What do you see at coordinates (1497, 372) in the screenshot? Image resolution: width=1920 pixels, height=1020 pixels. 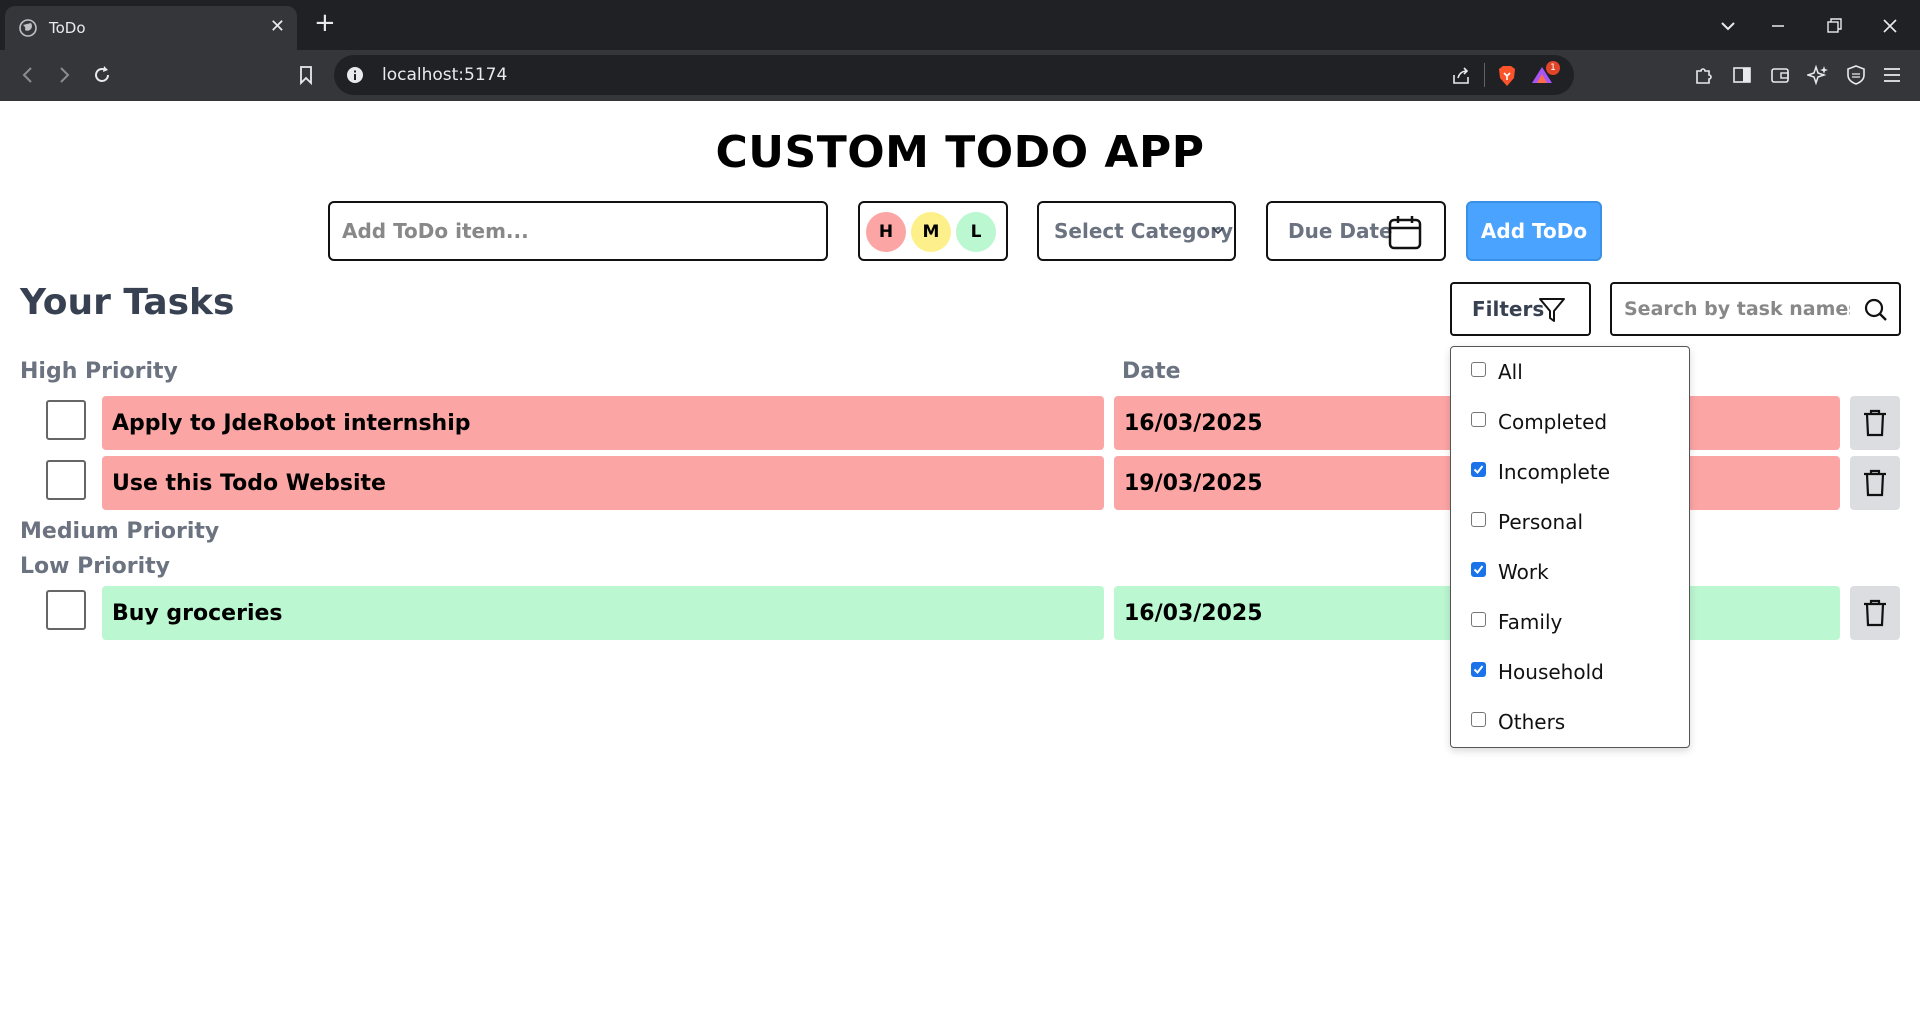 I see `filter-option-all: All` at bounding box center [1497, 372].